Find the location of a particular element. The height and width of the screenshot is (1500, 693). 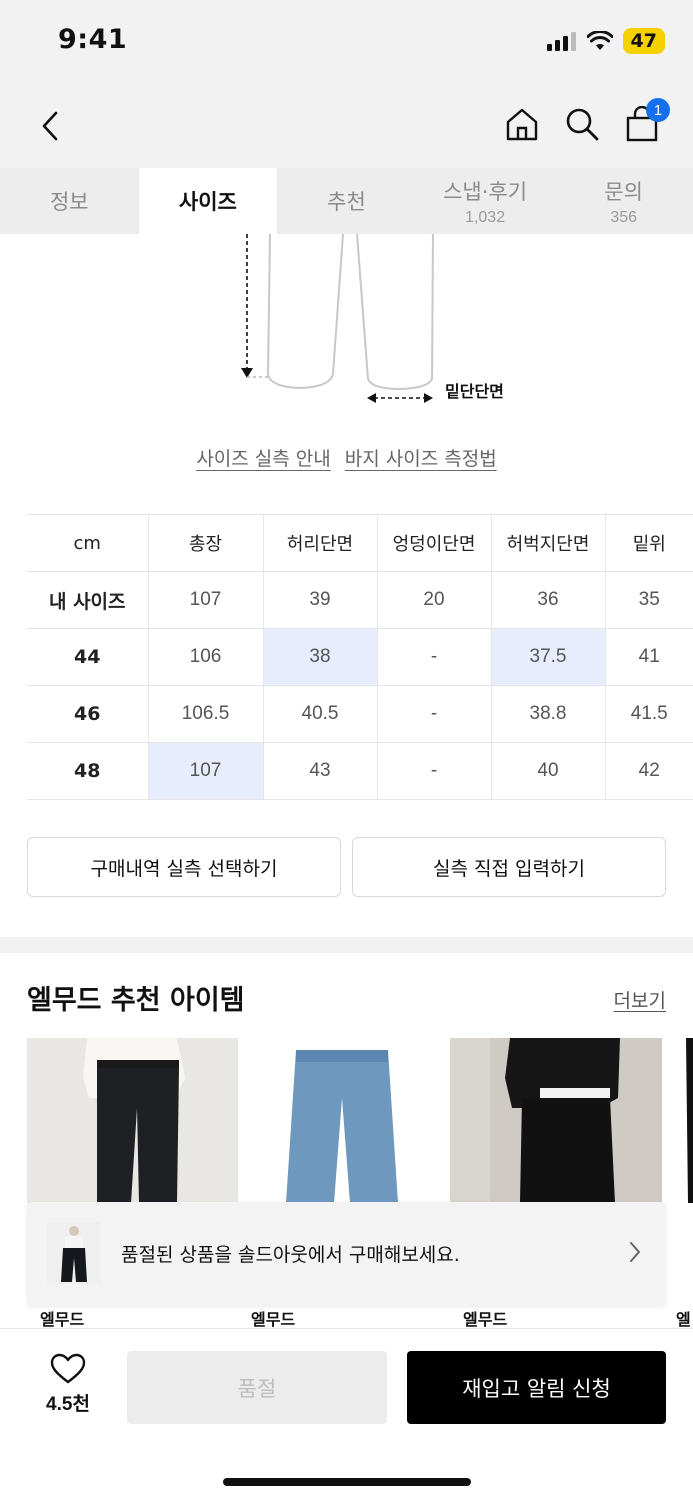

soldout-toast: 품절된 상품을 솔드아웃에서 구매해보세요. is located at coordinates (346, 1253).